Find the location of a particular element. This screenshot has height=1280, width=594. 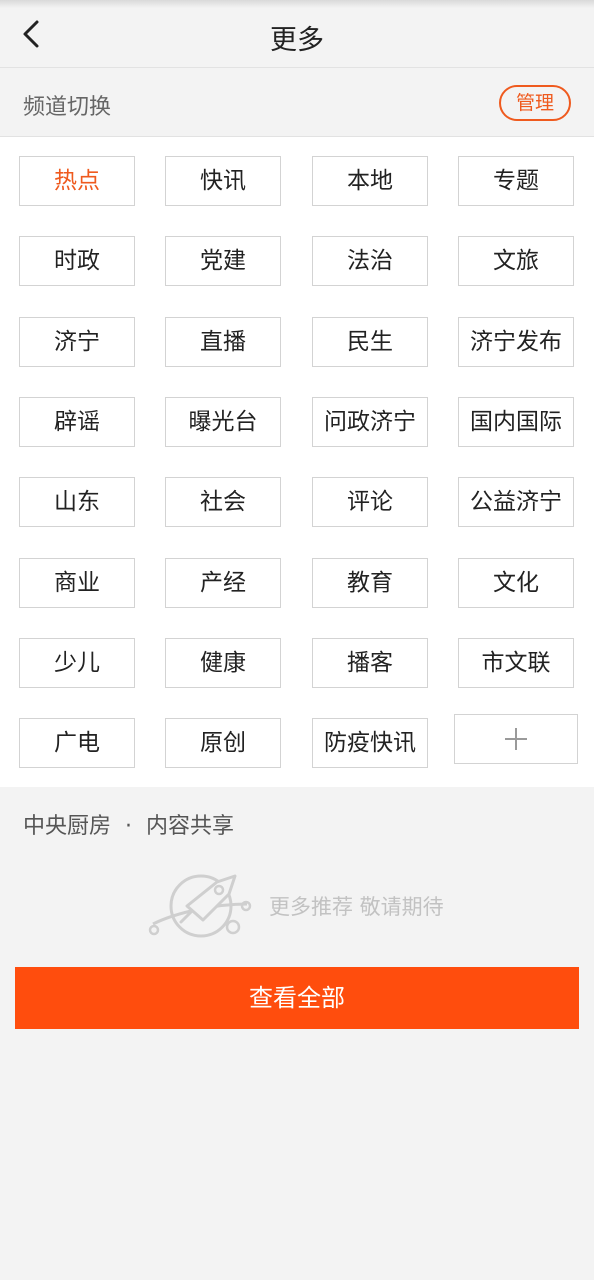

empty-state-text: 更多推荐 敬请期待 is located at coordinates (356, 907).